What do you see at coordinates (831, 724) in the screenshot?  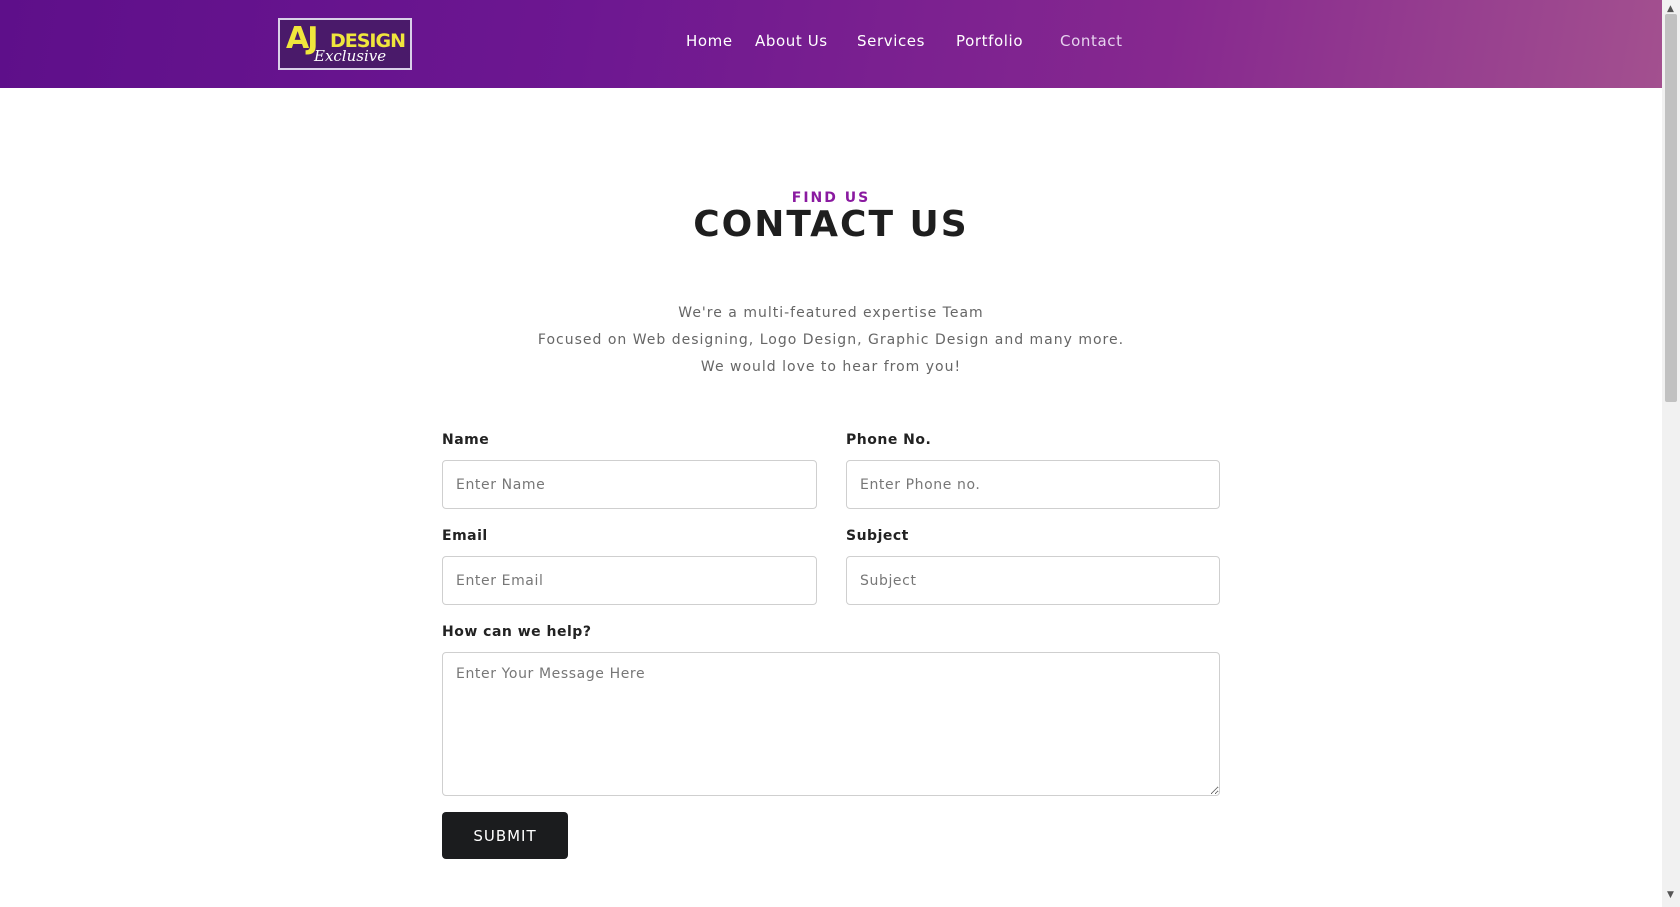 I see `message-textarea` at bounding box center [831, 724].